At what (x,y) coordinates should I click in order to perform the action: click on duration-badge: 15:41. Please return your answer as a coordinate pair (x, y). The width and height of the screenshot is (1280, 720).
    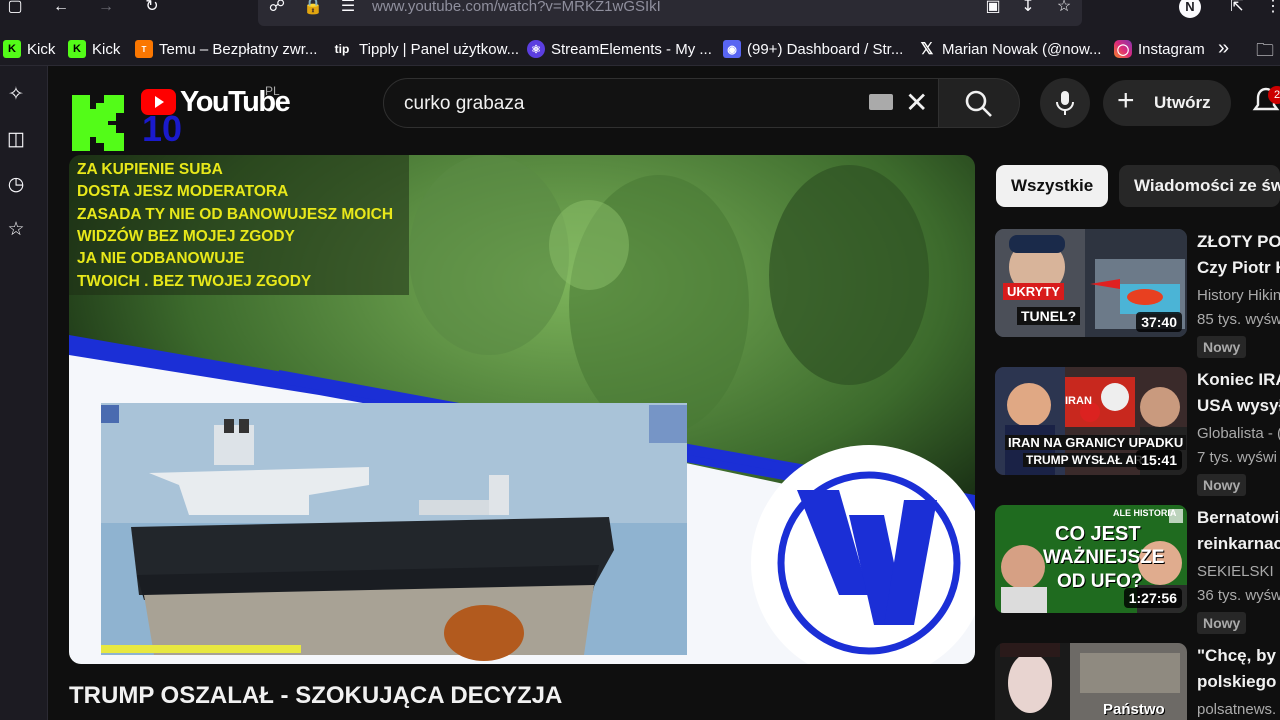
    Looking at the image, I should click on (1159, 460).